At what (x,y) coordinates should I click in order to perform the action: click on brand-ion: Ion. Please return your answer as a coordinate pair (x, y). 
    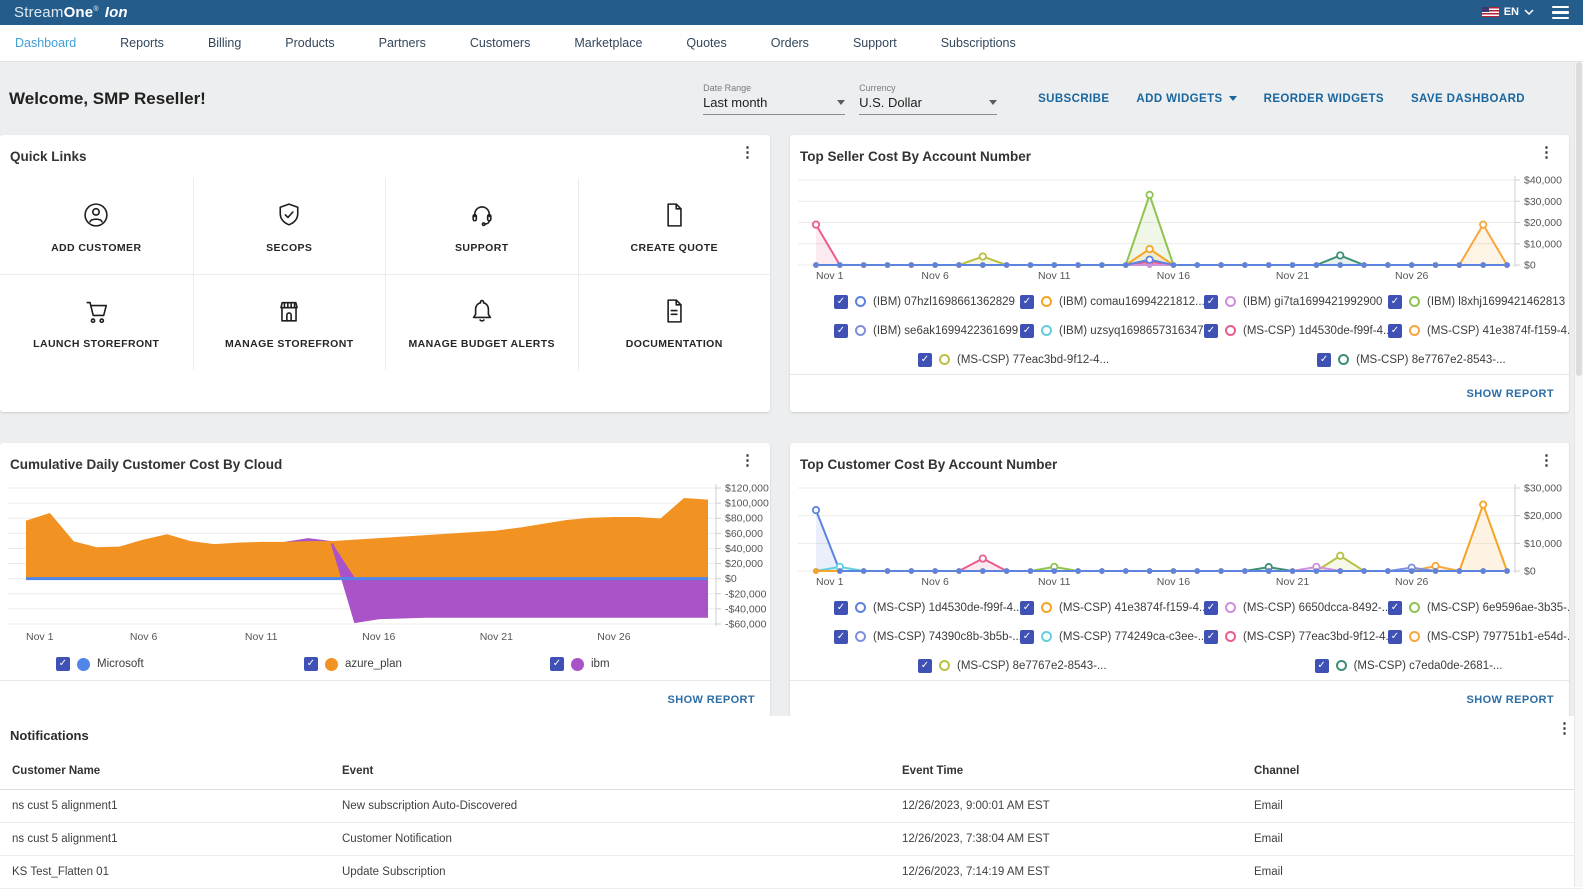
    Looking at the image, I should click on (116, 12).